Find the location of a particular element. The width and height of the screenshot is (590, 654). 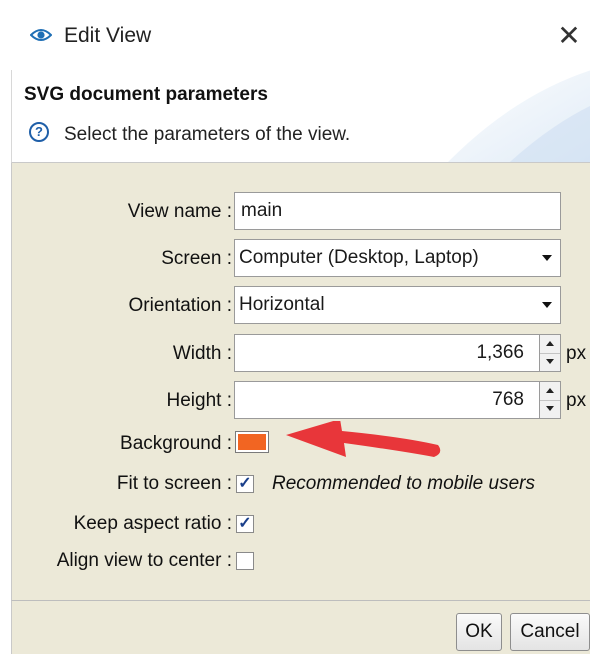

align-view-to-center-checkbox is located at coordinates (245, 561).